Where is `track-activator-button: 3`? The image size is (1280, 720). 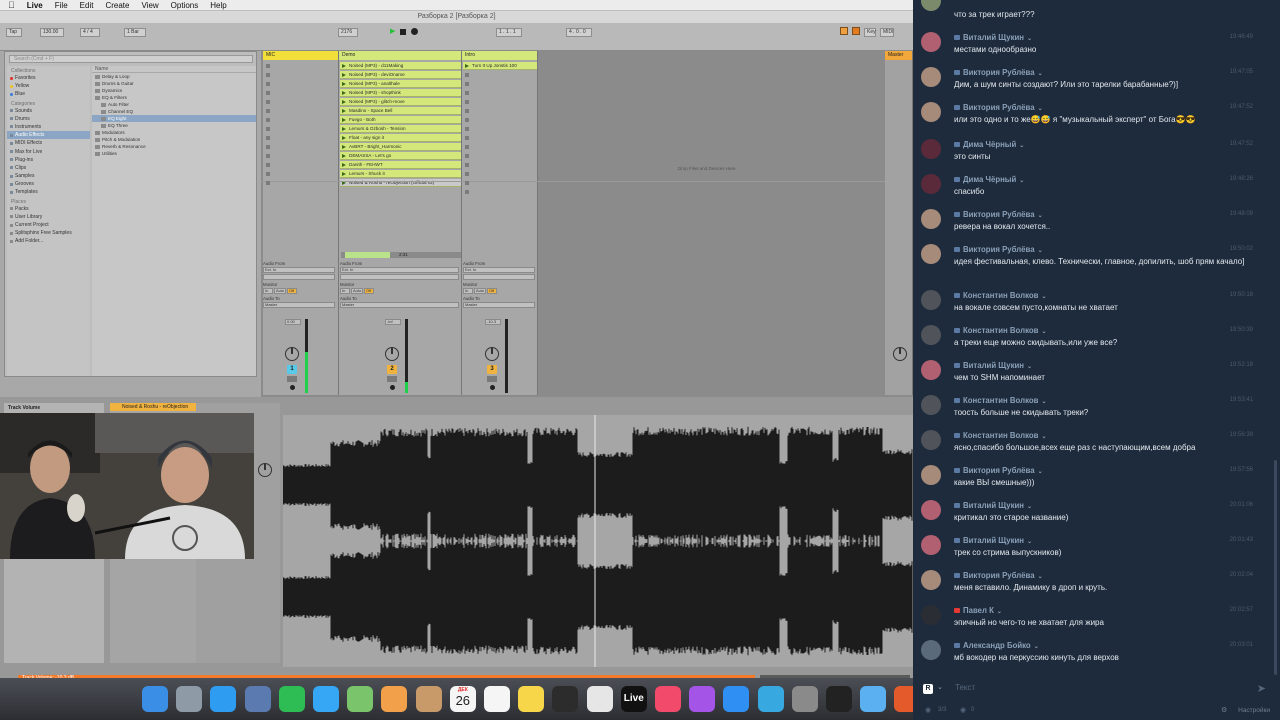
track-activator-button: 3 is located at coordinates (492, 369).